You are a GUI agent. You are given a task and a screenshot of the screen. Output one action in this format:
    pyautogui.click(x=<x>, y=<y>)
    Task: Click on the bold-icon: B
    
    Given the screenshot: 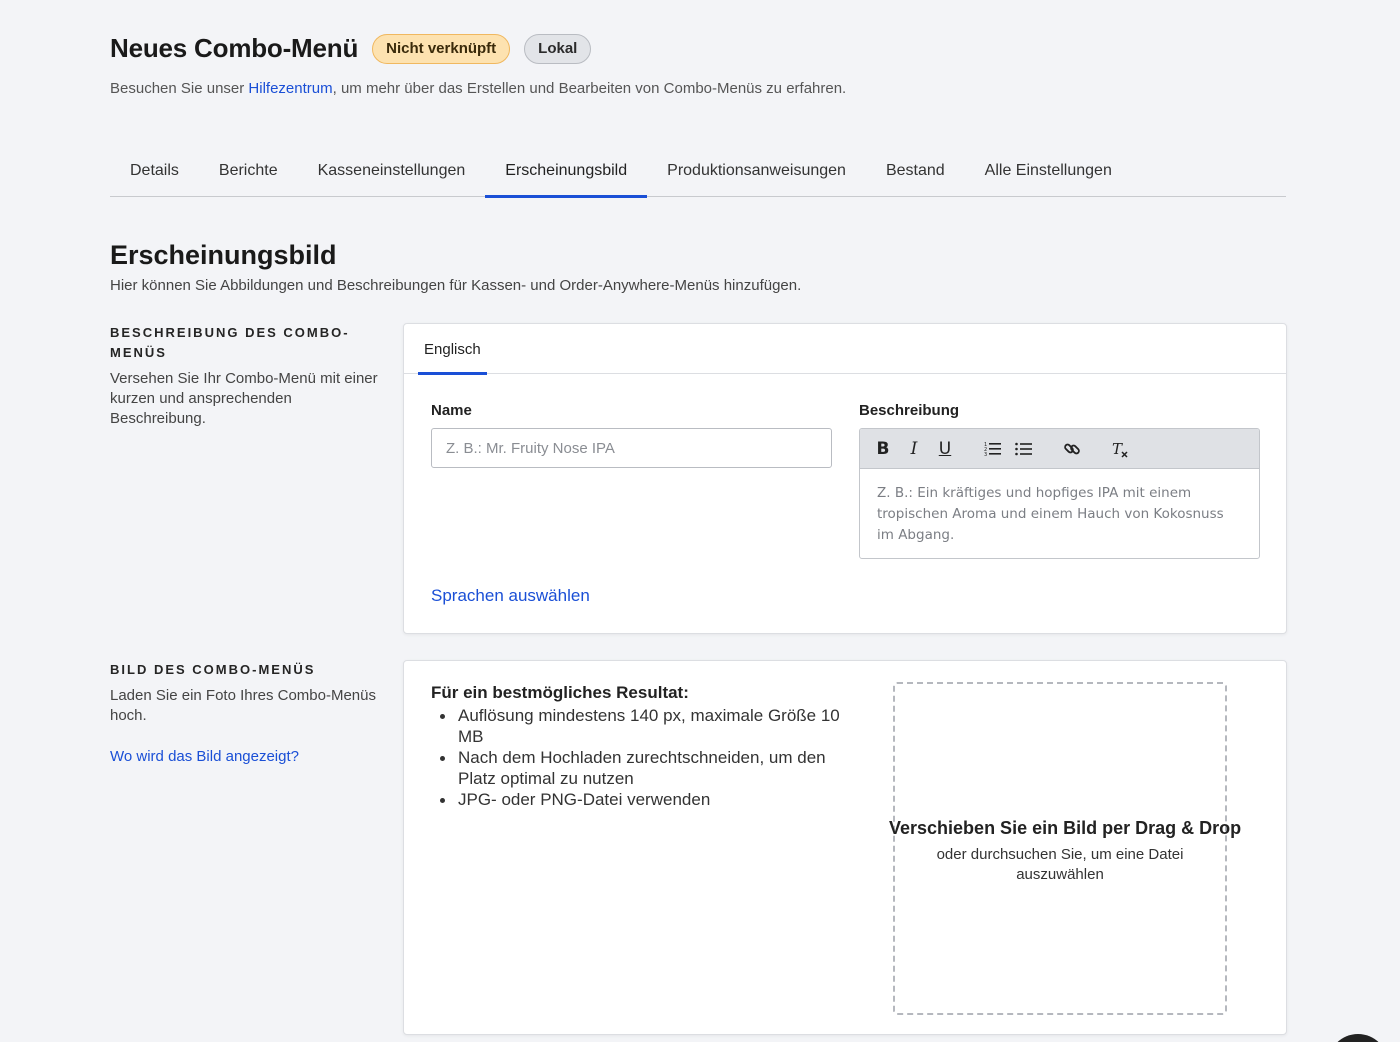 What is the action you would take?
    pyautogui.click(x=883, y=449)
    